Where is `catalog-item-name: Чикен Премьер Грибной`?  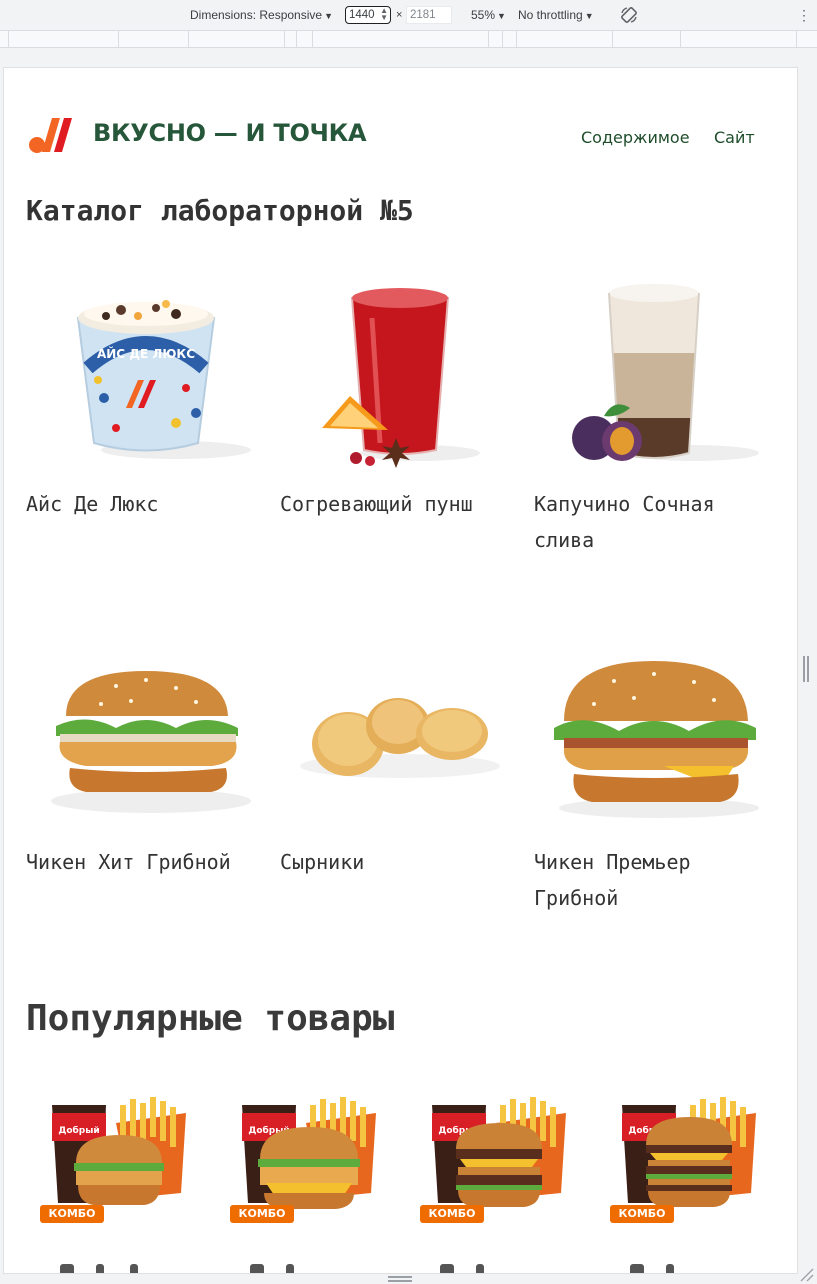 catalog-item-name: Чикен Премьер Грибной is located at coordinates (612, 880).